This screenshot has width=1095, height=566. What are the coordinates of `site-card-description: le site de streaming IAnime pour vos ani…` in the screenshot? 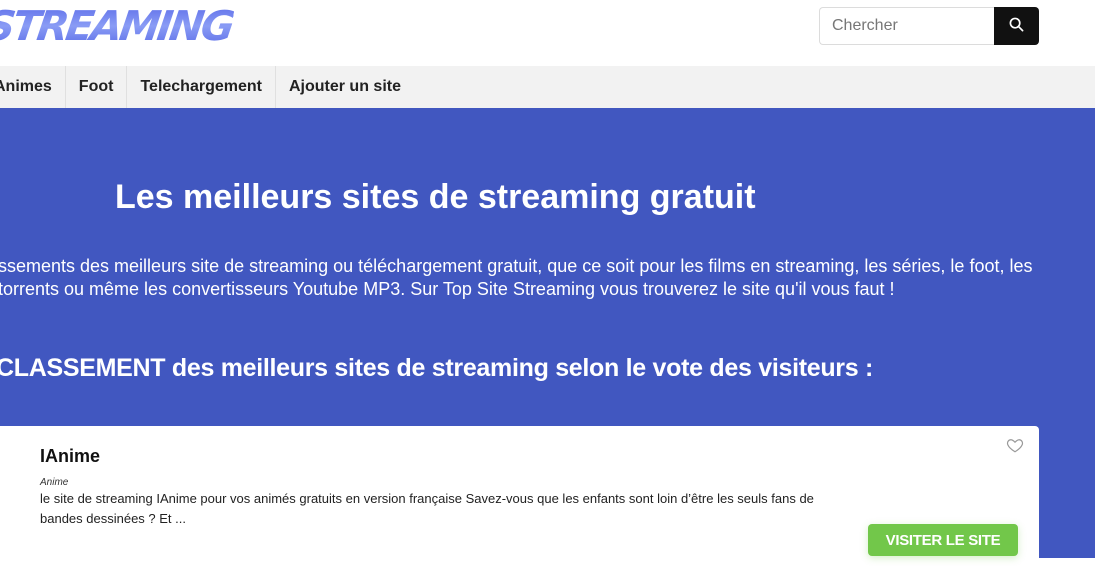 It's located at (427, 508).